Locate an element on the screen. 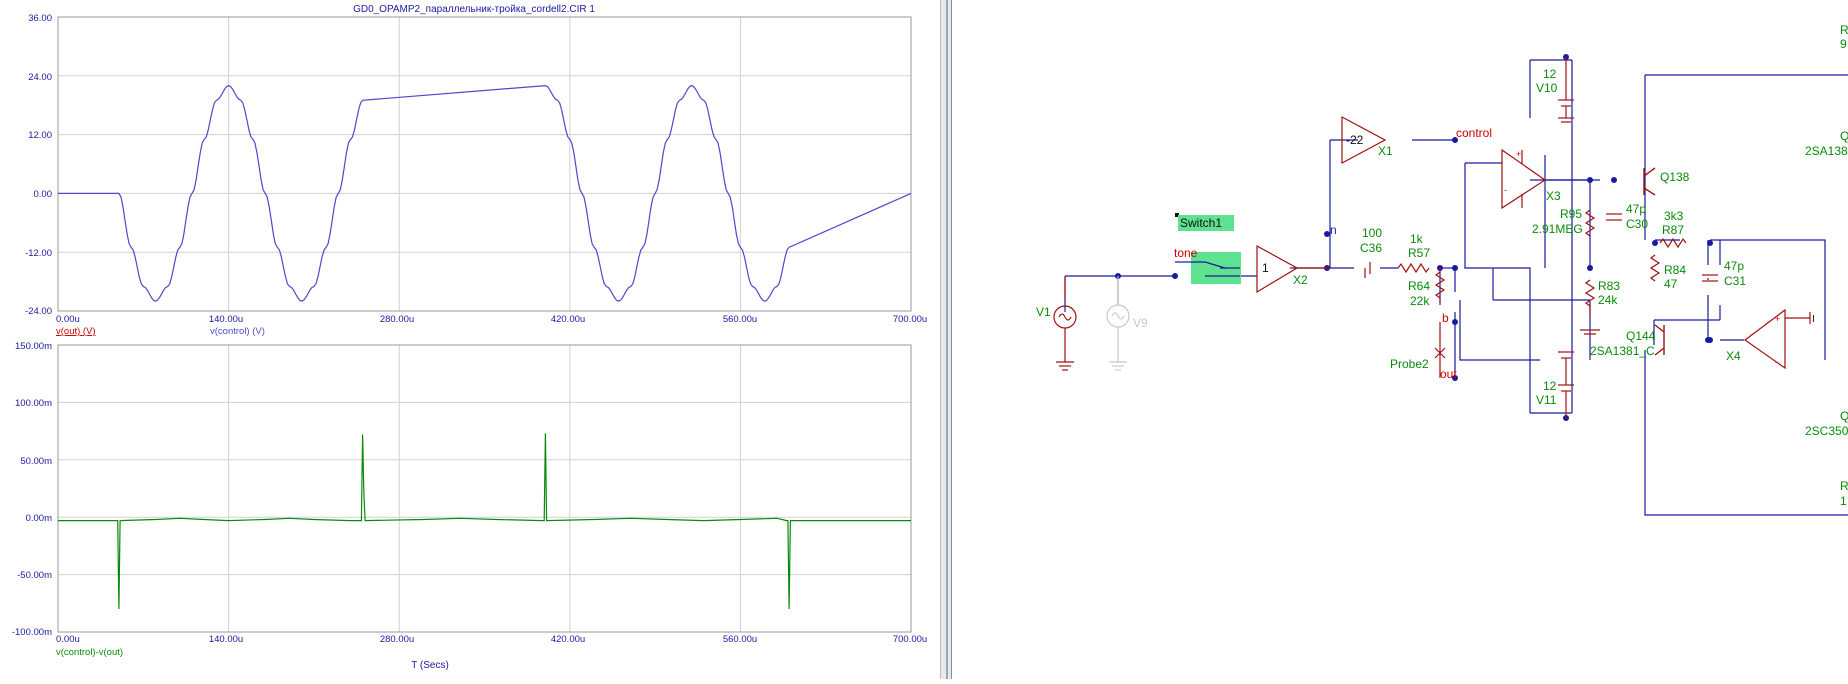 This screenshot has width=1848, height=684. r95-label: R95 is located at coordinates (1571, 214).